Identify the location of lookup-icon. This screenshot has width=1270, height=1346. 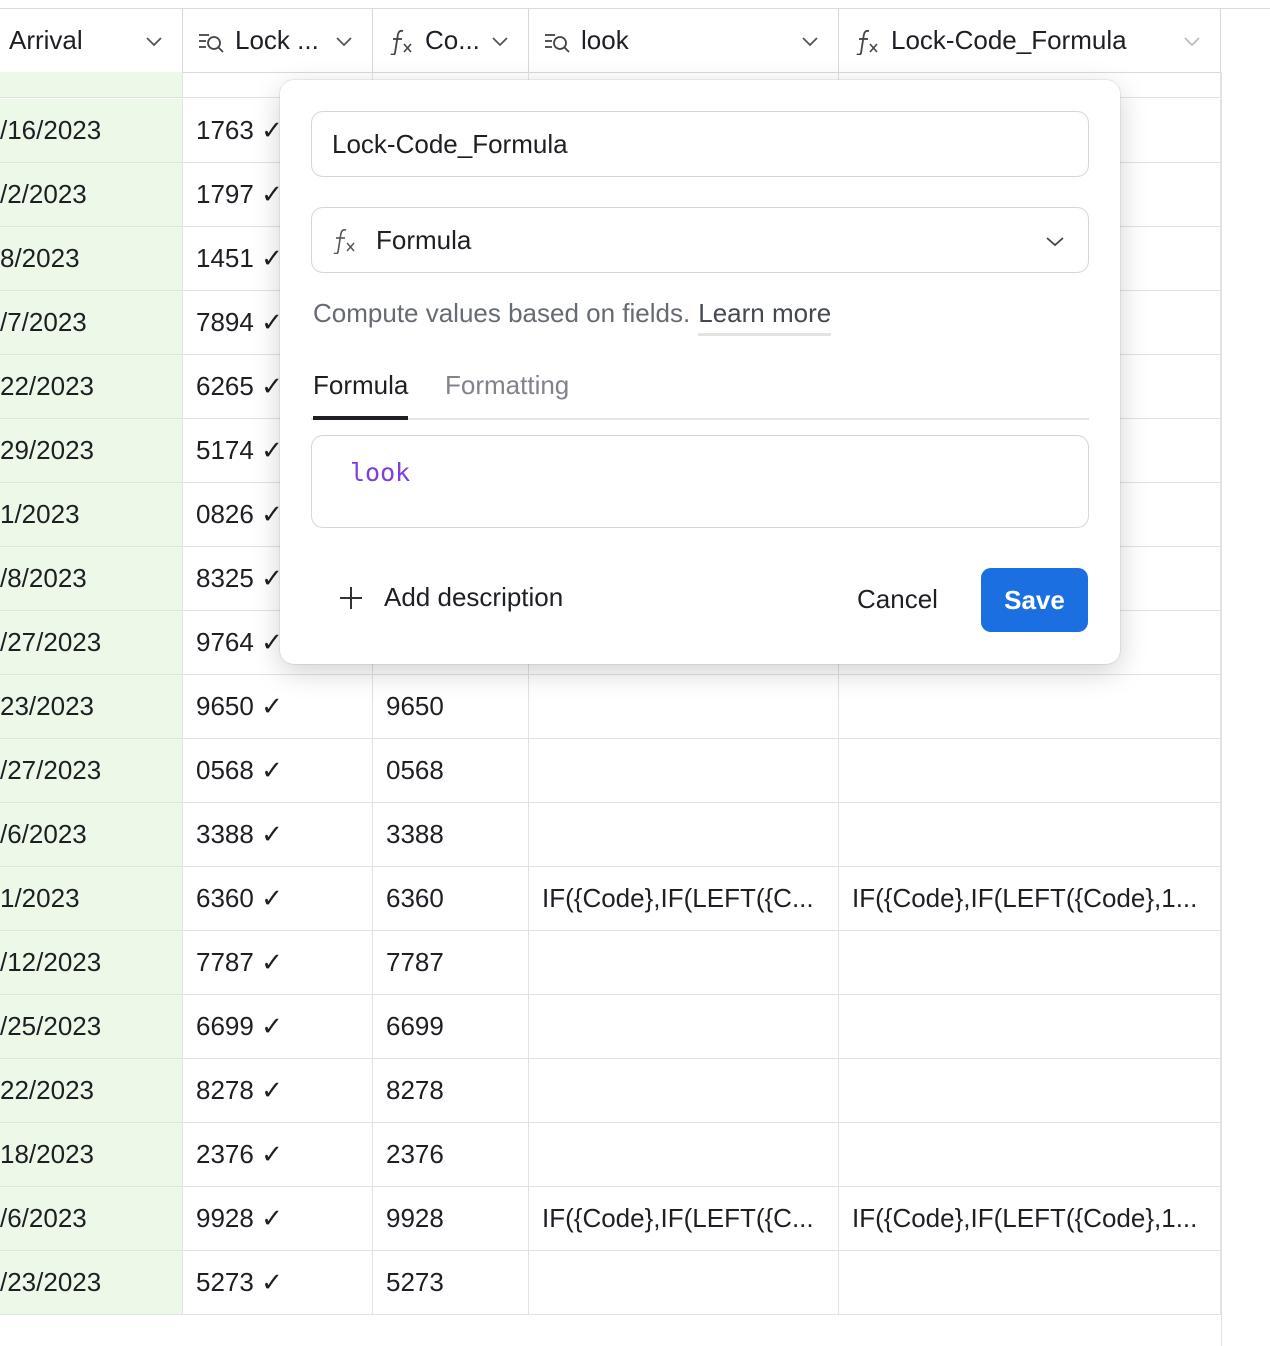
(557, 43).